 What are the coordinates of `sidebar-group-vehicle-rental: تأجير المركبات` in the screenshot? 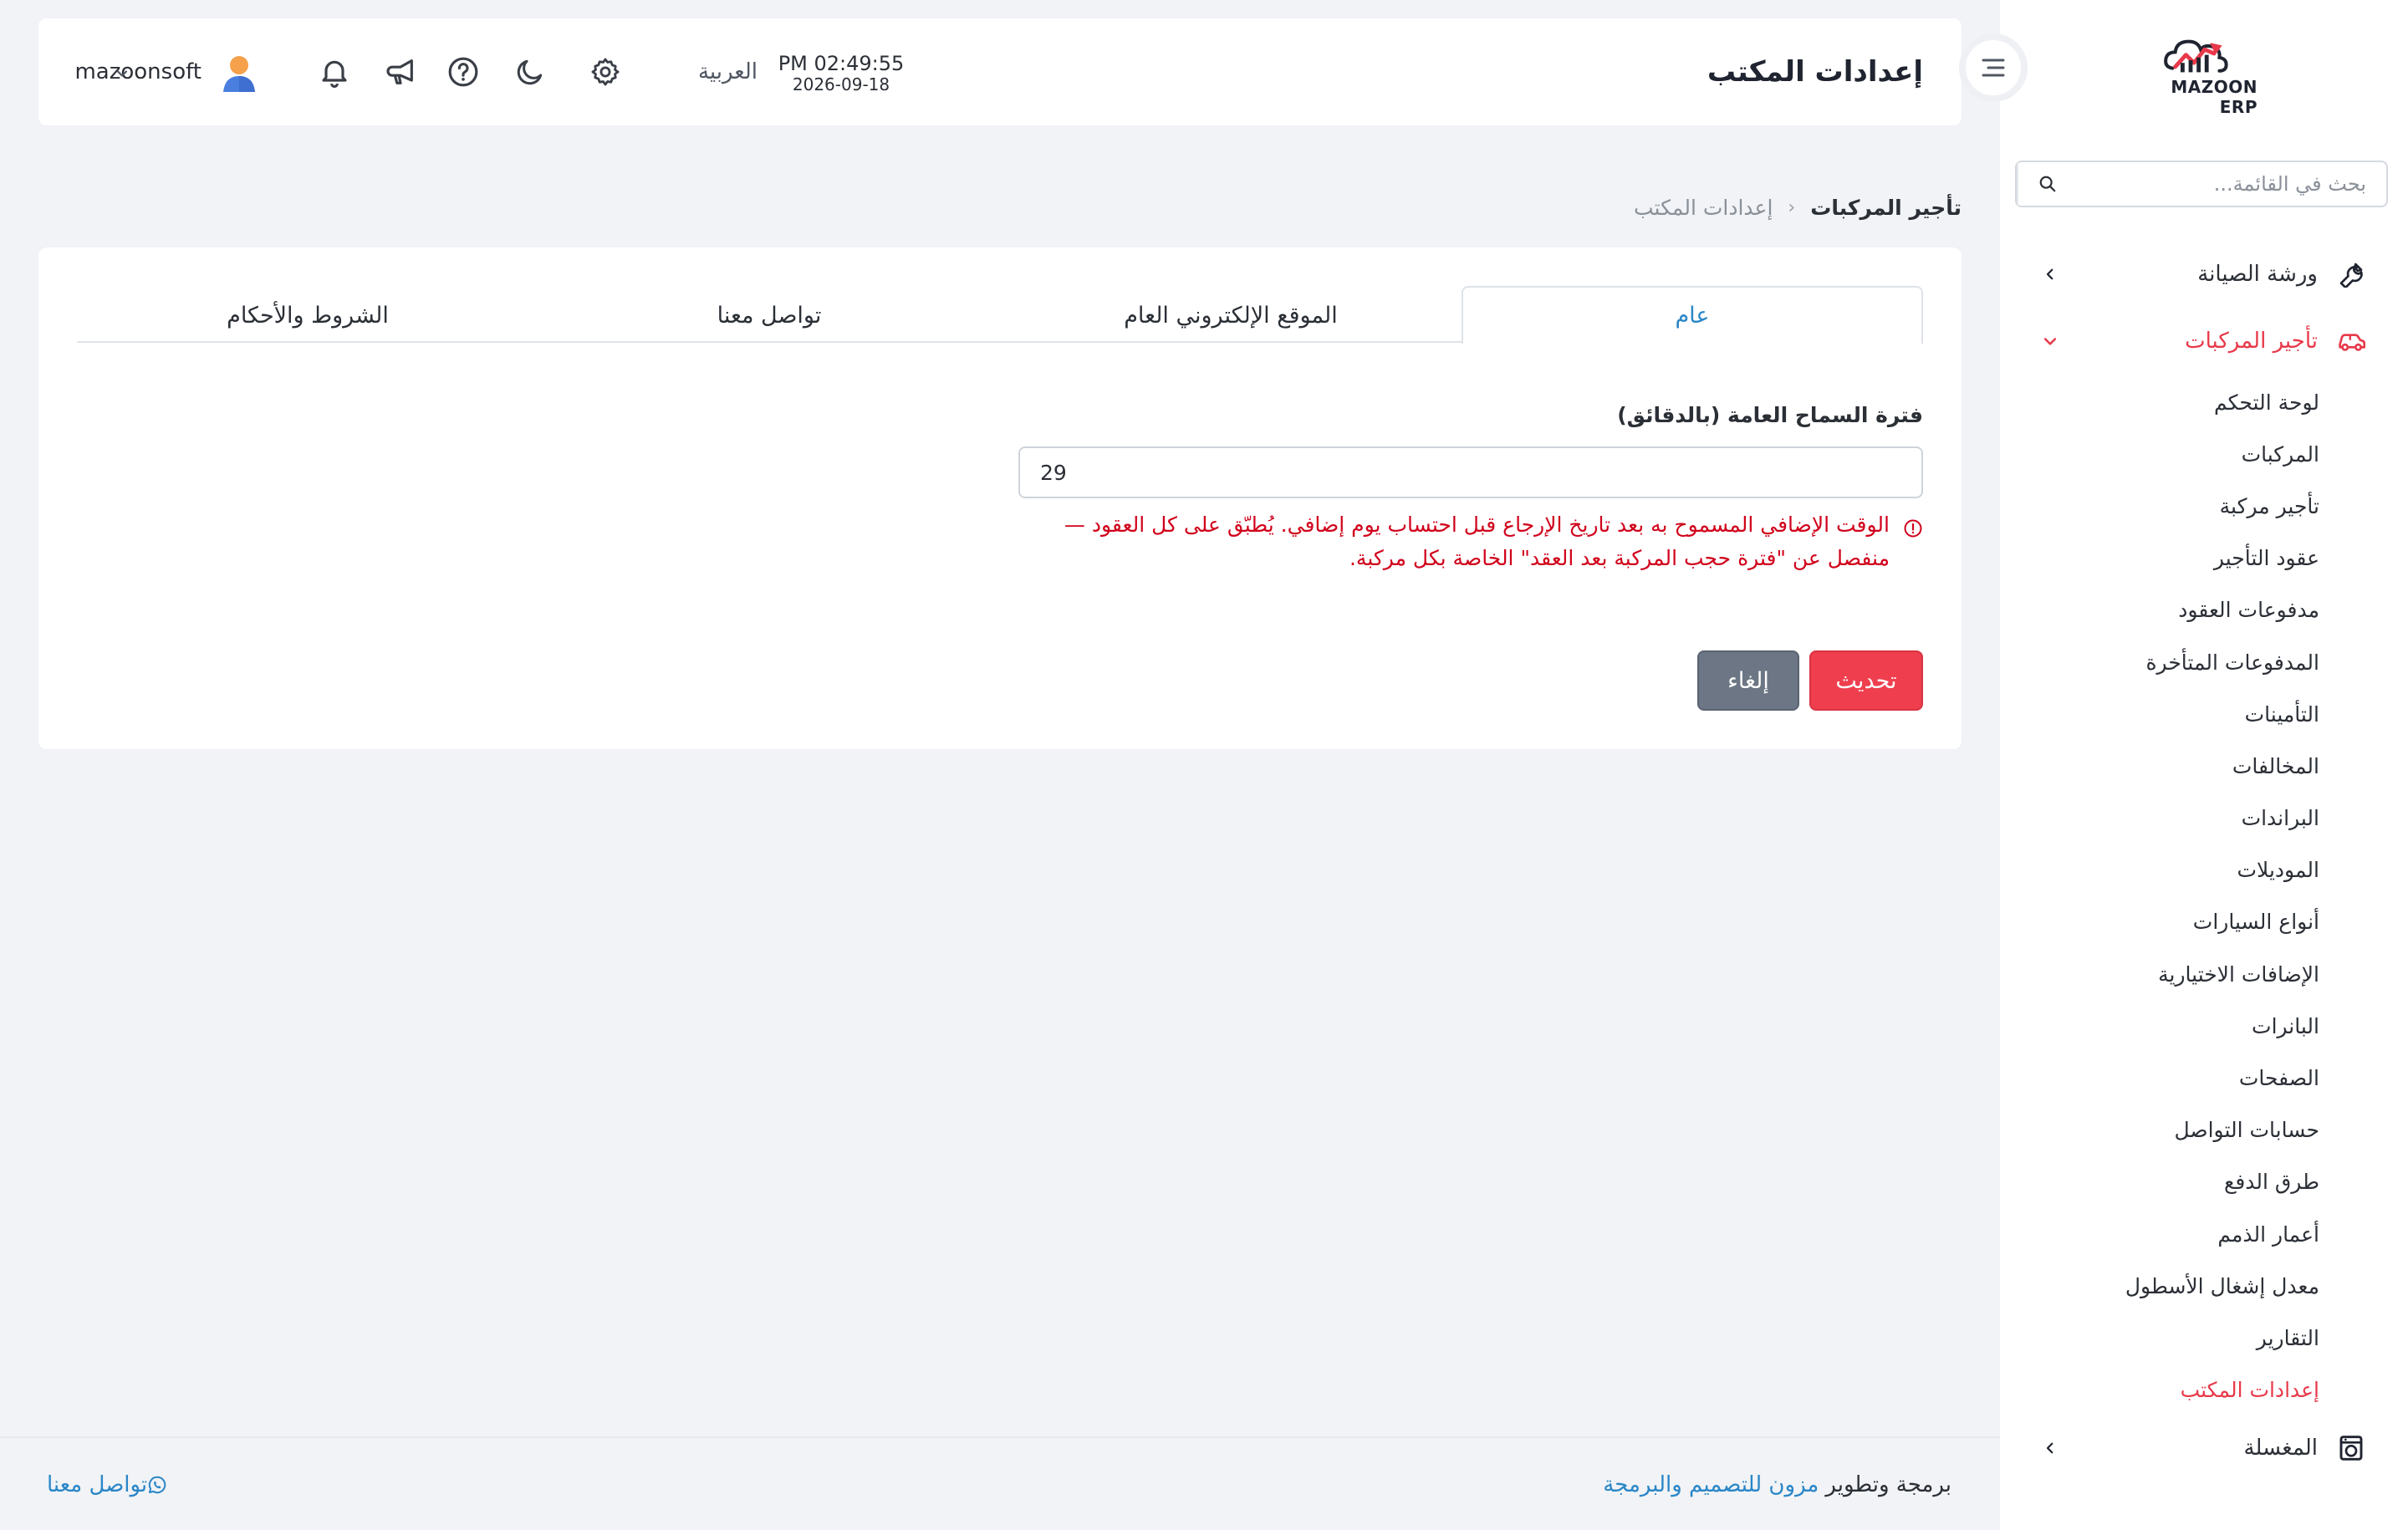 It's located at (2200, 341).